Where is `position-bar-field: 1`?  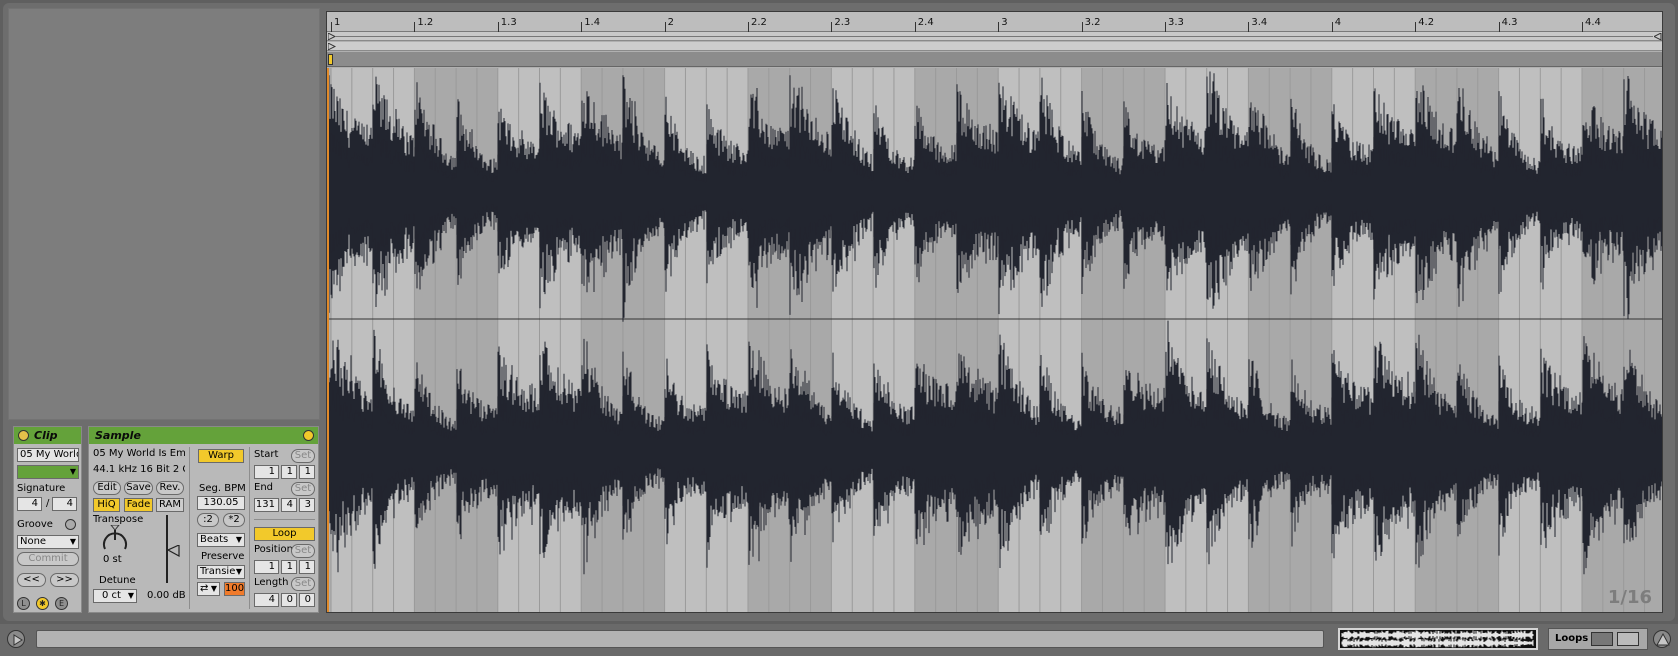
position-bar-field: 1 is located at coordinates (266, 567).